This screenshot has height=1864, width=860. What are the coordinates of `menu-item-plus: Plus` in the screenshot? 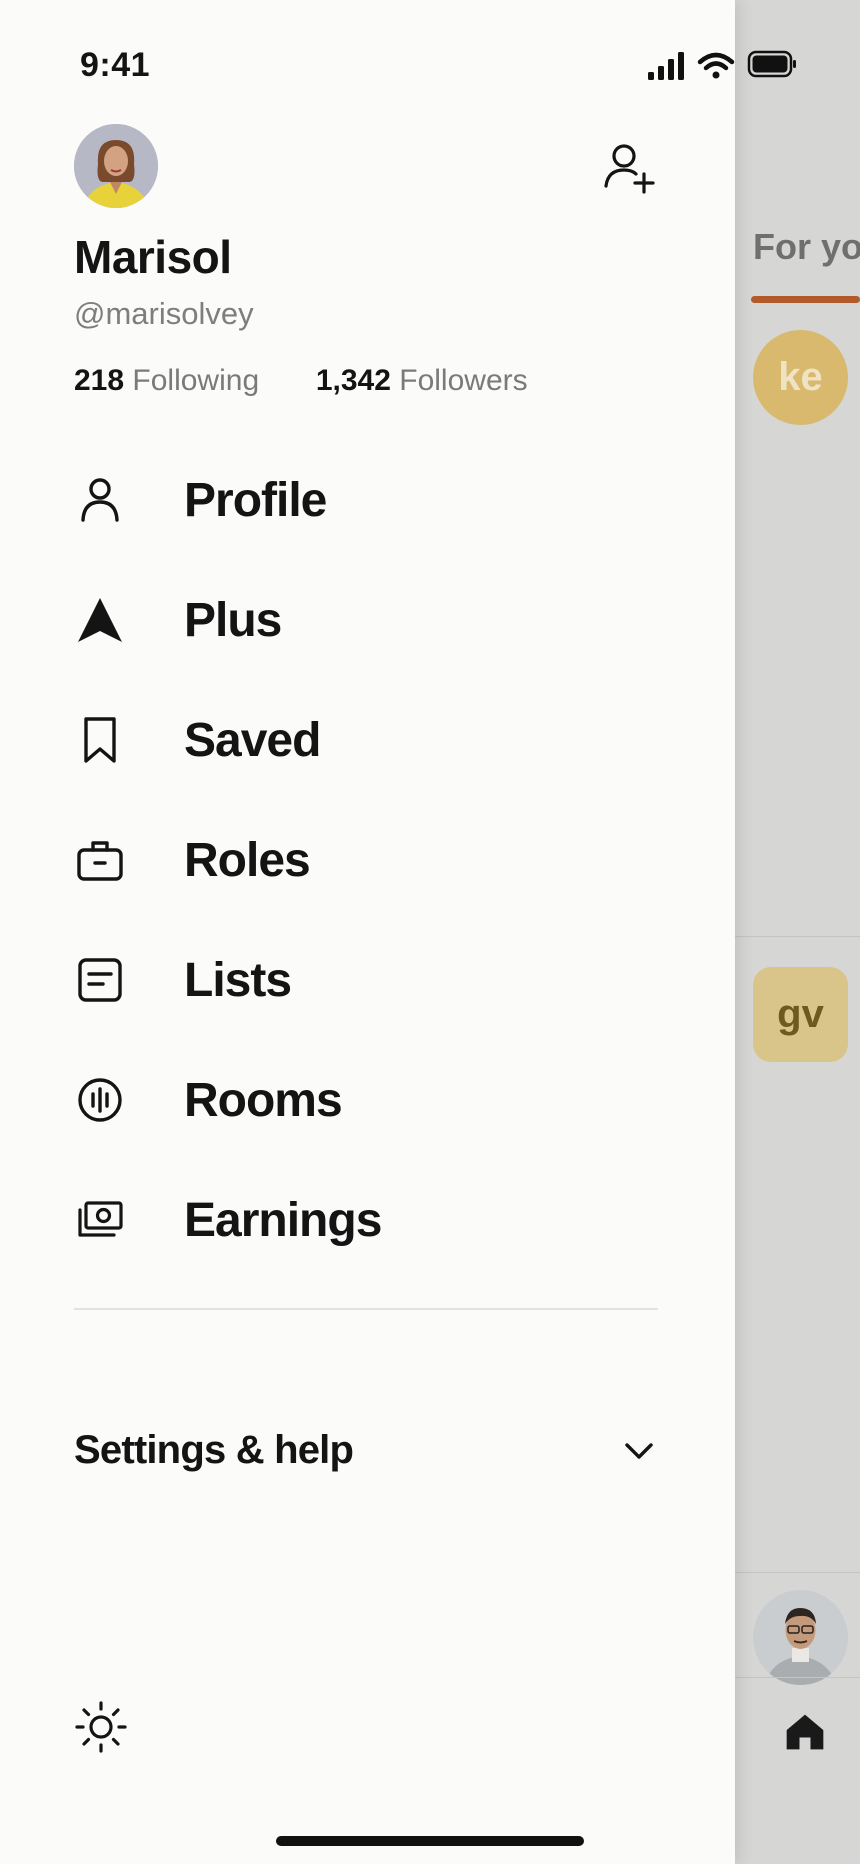 It's located at (367, 620).